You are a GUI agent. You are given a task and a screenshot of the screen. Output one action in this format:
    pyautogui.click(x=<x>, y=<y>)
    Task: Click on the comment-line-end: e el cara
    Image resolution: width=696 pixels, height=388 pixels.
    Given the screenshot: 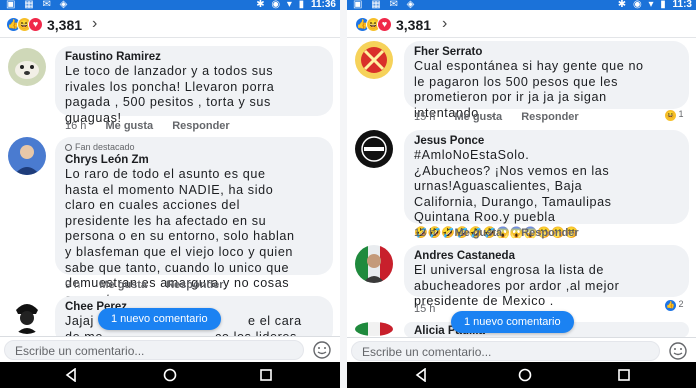 What is the action you would take?
    pyautogui.click(x=275, y=321)
    